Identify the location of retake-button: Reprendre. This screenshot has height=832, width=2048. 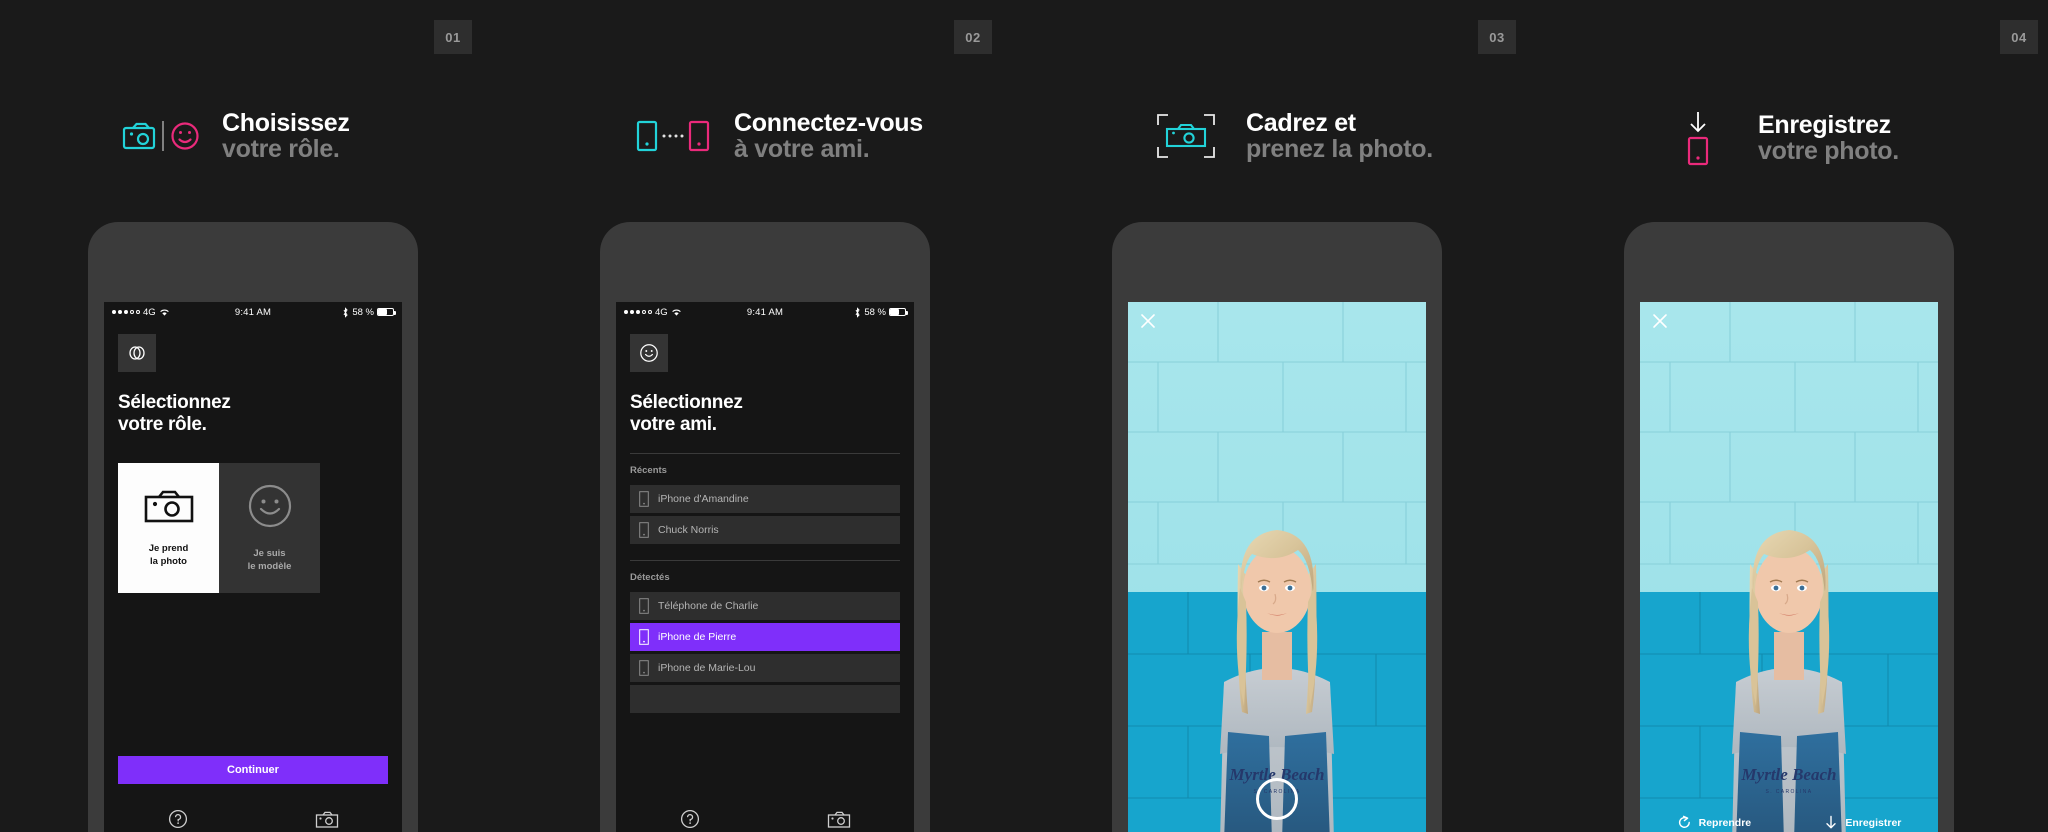
(1714, 822).